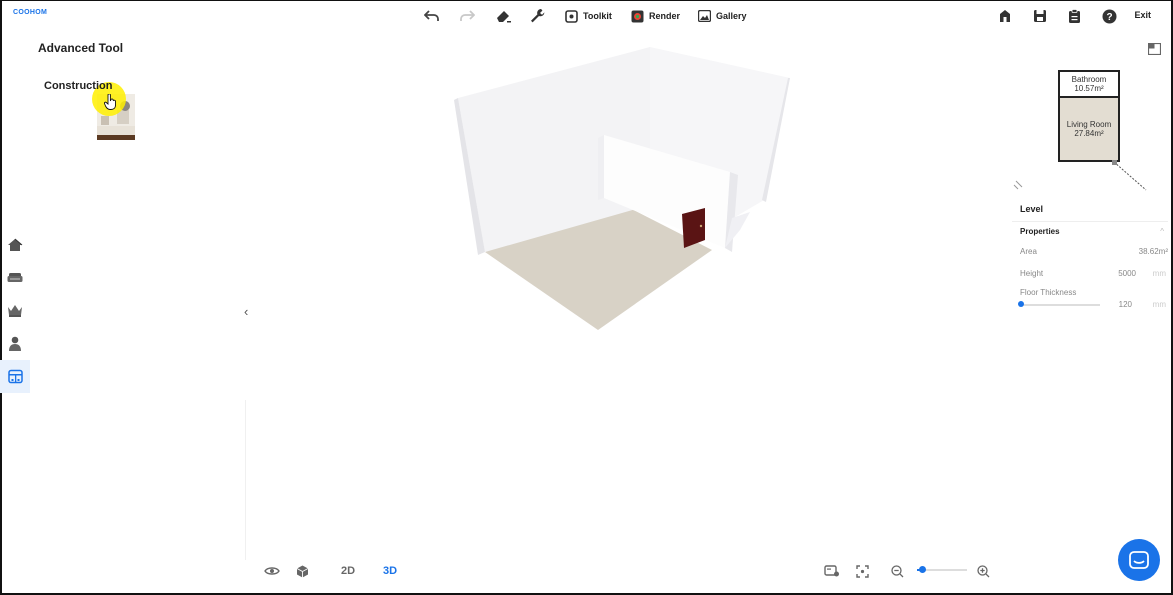  I want to click on height-unit: mm, so click(1159, 273).